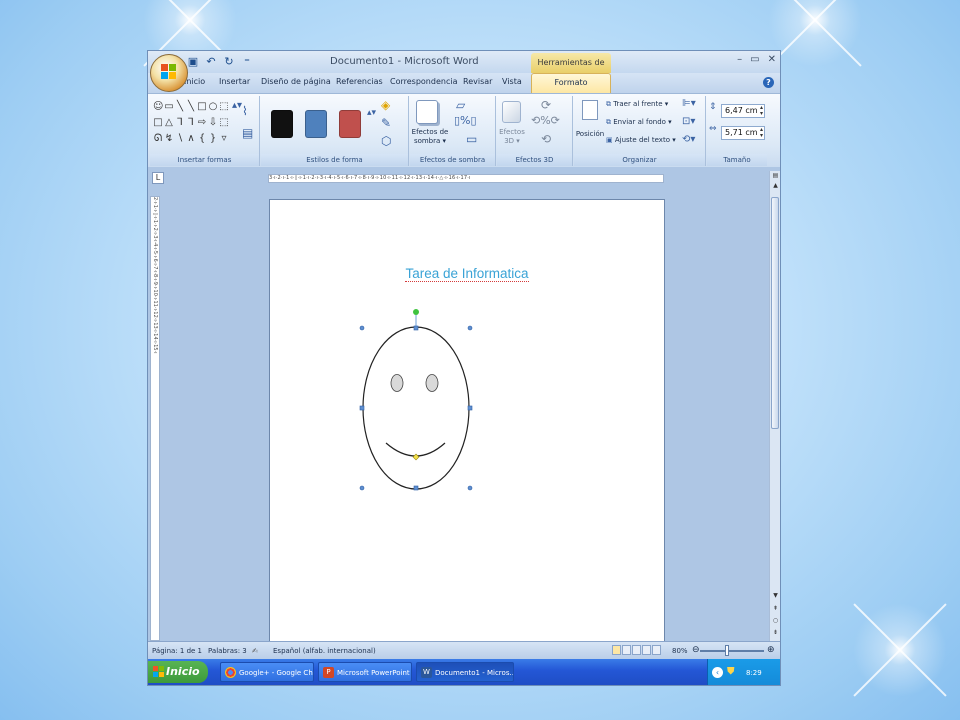 This screenshot has height=720, width=960. I want to click on style-swatch-blue, so click(316, 124).